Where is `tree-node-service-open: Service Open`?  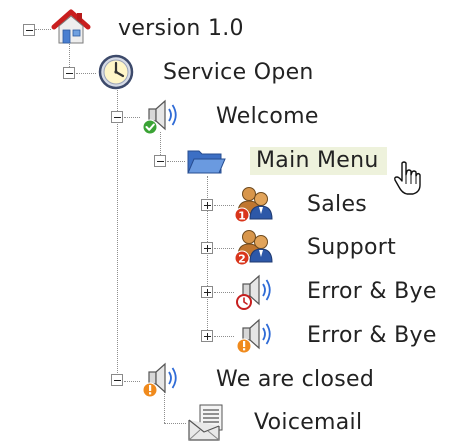 tree-node-service-open: Service Open is located at coordinates (231, 73).